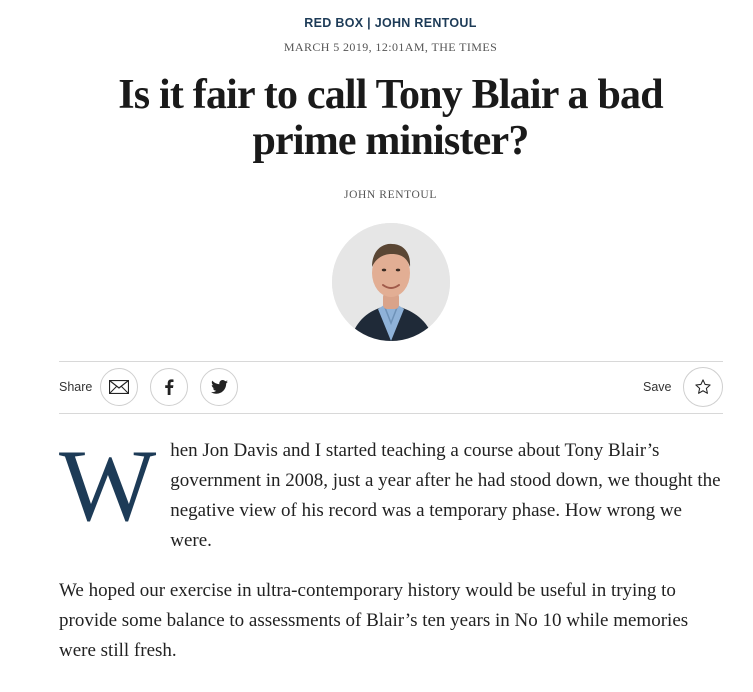 The image size is (753, 692). What do you see at coordinates (108, 486) in the screenshot?
I see `drop-cap: W` at bounding box center [108, 486].